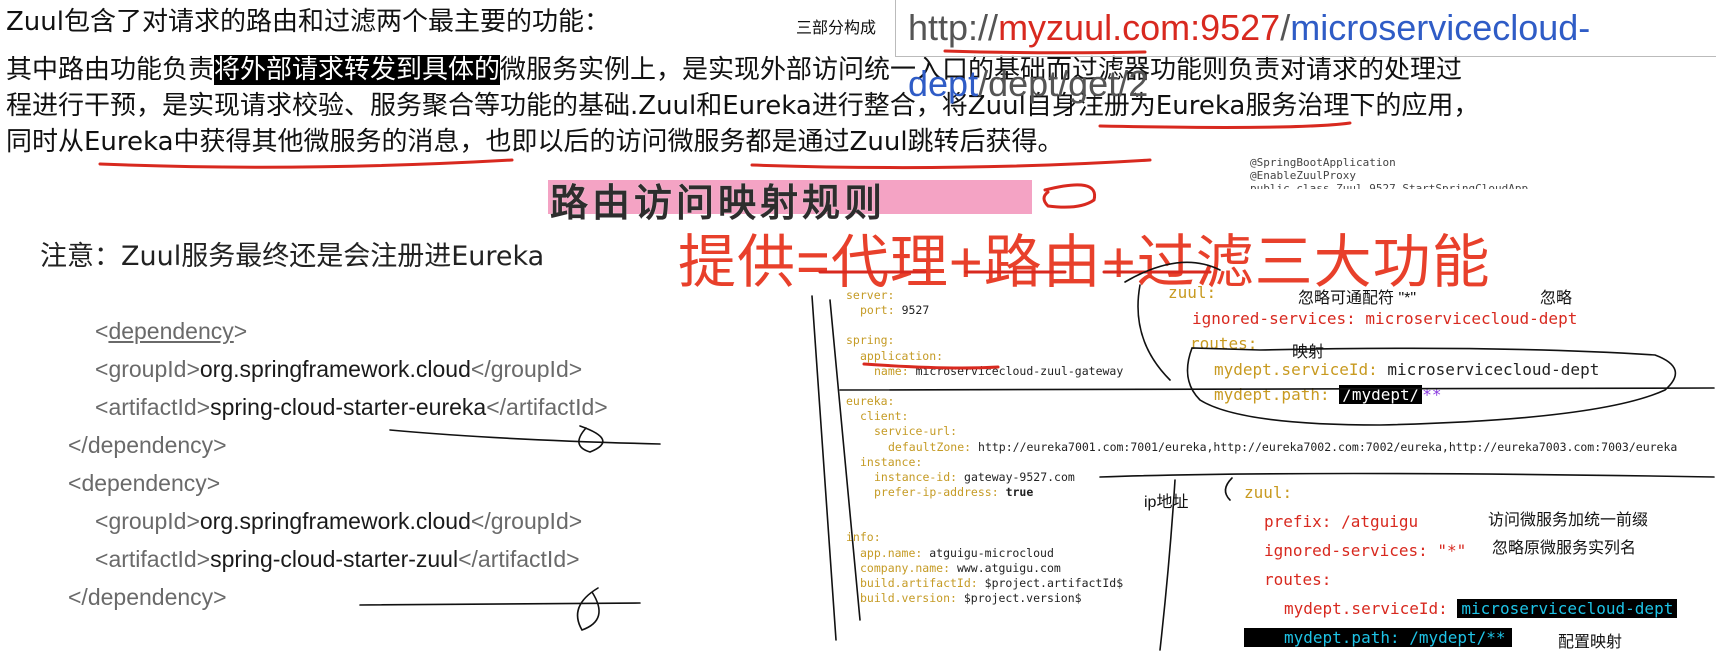  I want to click on yml-client: client:, so click(884, 416).